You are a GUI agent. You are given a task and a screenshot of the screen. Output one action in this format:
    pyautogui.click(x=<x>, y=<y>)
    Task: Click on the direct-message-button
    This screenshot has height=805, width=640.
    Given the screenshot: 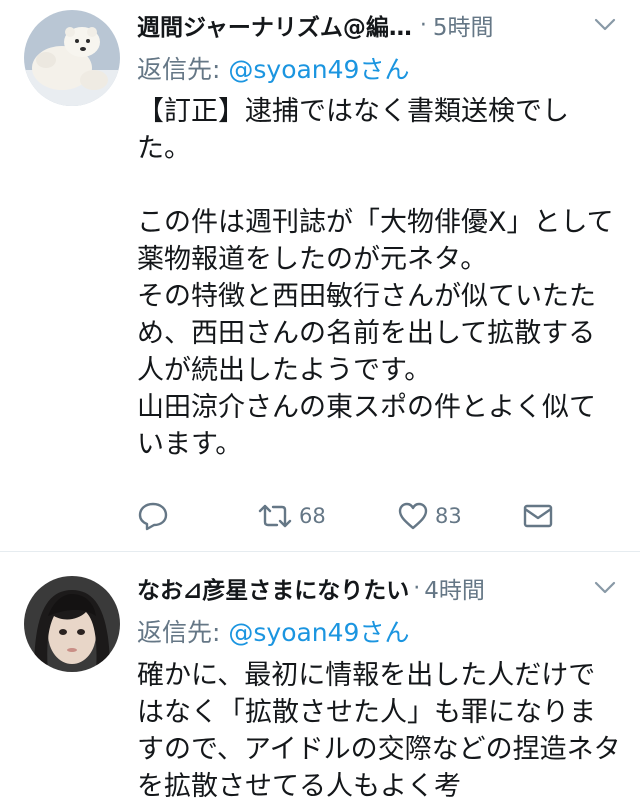 What is the action you would take?
    pyautogui.click(x=538, y=516)
    